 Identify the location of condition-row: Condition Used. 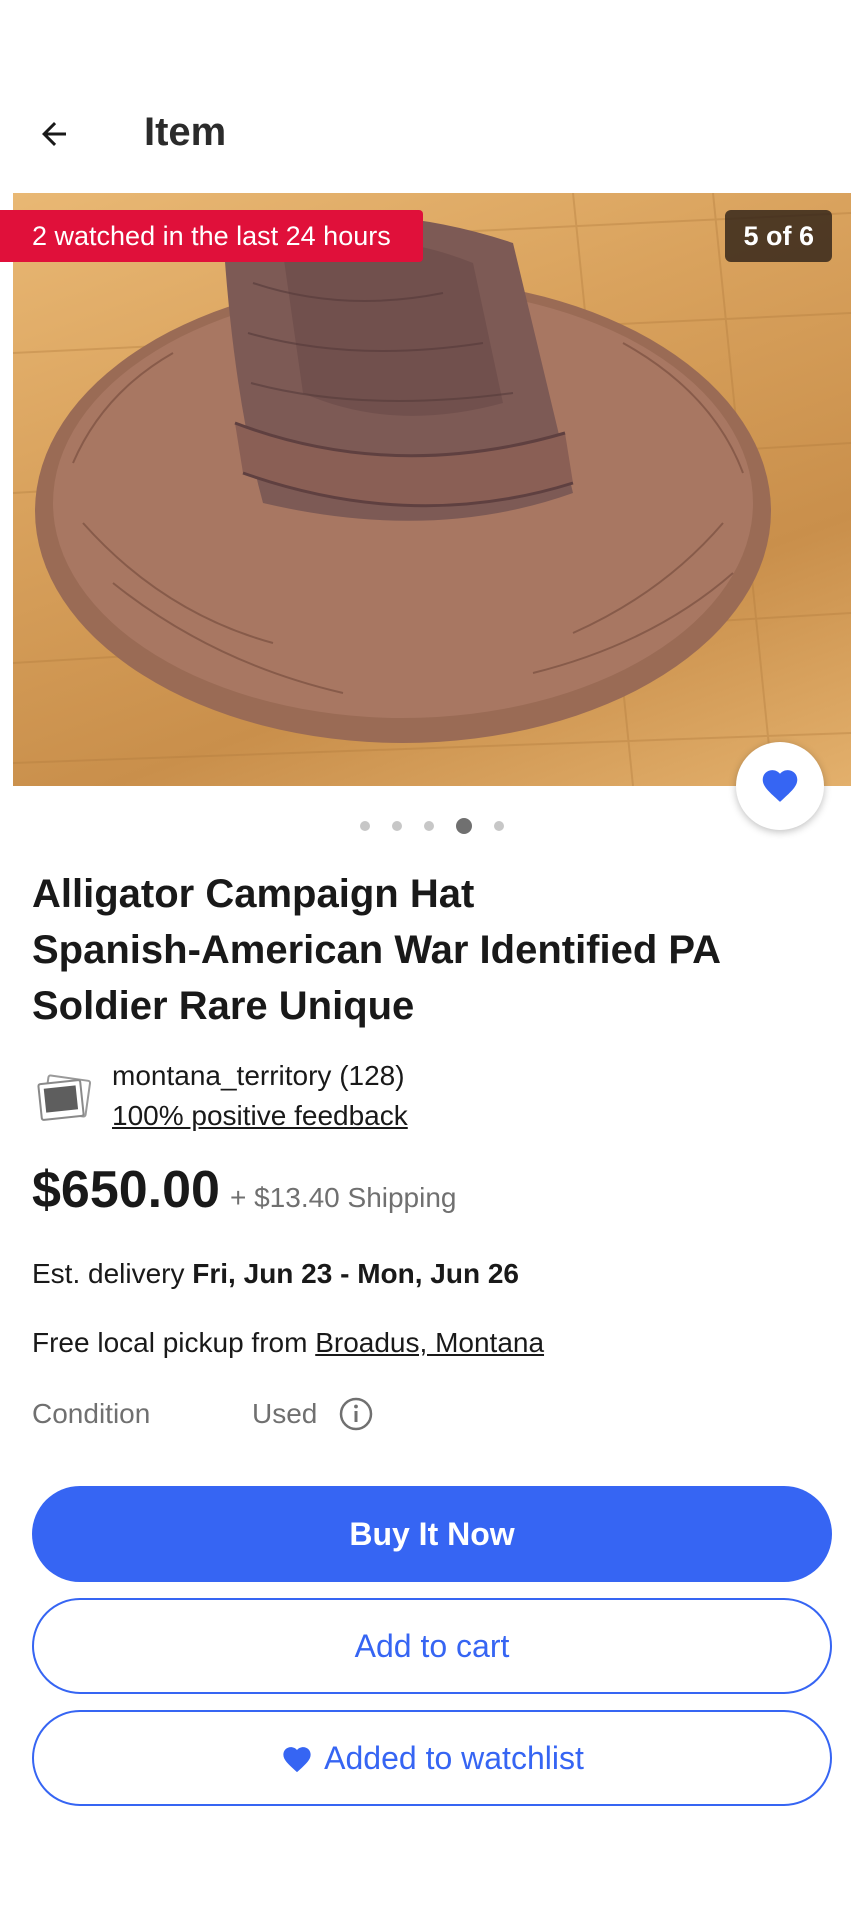
(432, 1416).